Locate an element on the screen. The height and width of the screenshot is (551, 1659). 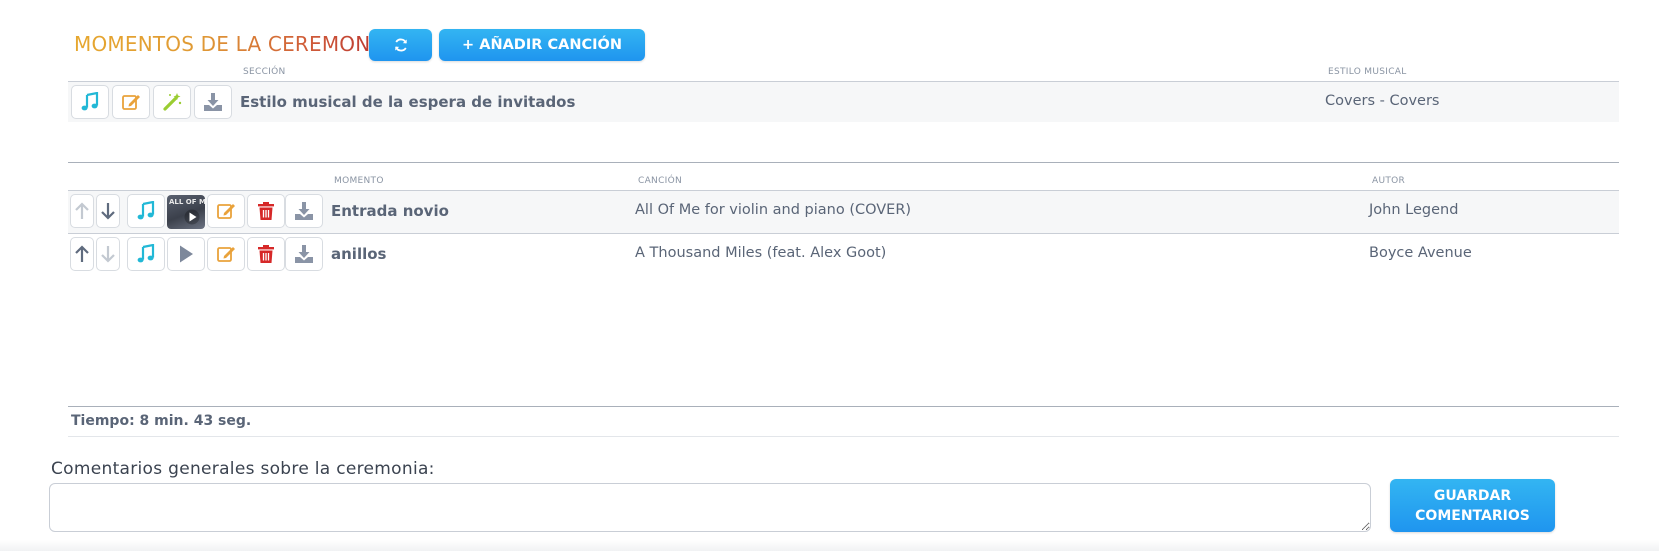
save-comments-label-line2: COMENTARIOS is located at coordinates (1472, 515).